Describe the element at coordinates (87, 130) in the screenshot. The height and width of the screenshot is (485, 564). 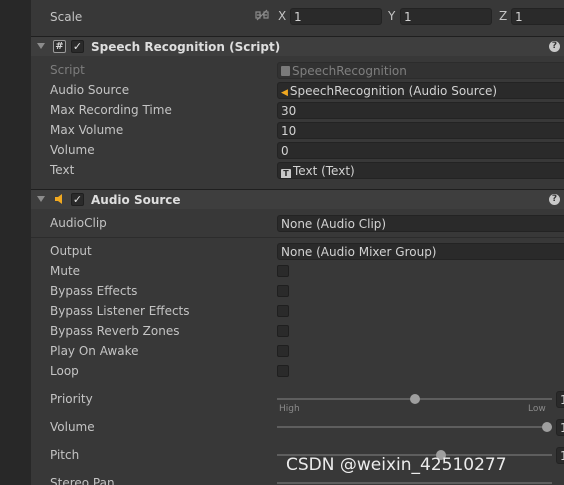
I see `max-volume-label: Max Volume` at that location.